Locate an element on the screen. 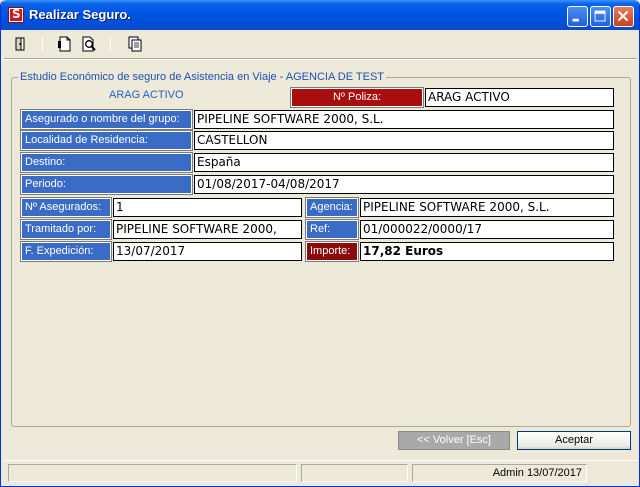  maximize-icon is located at coordinates (600, 16).